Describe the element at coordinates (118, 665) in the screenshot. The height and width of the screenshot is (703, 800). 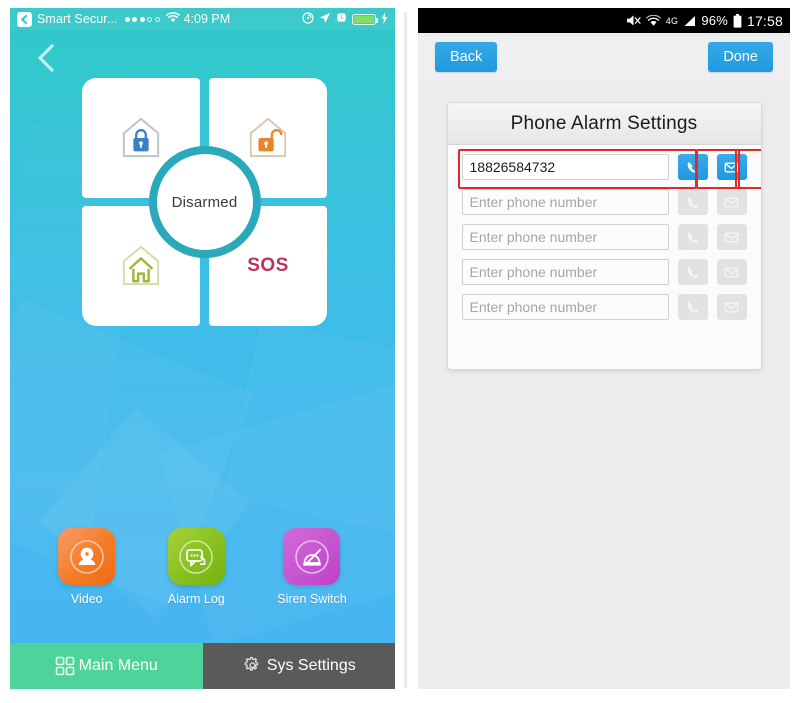
I see `tab-main-menu-label: Main Menu` at that location.